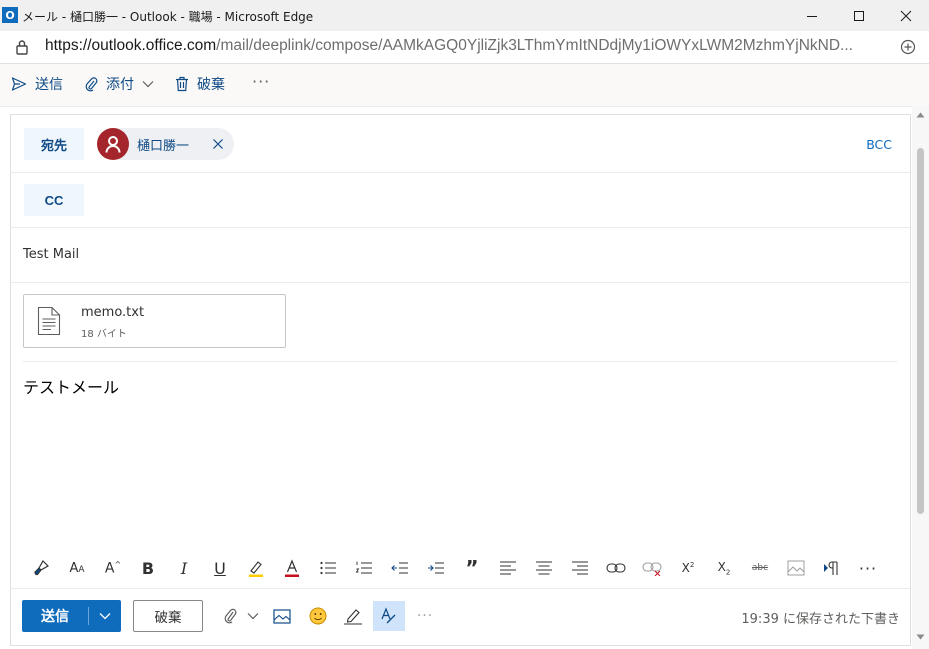 The height and width of the screenshot is (649, 929). What do you see at coordinates (211, 85) in the screenshot?
I see `discard-command-label: 破棄` at bounding box center [211, 85].